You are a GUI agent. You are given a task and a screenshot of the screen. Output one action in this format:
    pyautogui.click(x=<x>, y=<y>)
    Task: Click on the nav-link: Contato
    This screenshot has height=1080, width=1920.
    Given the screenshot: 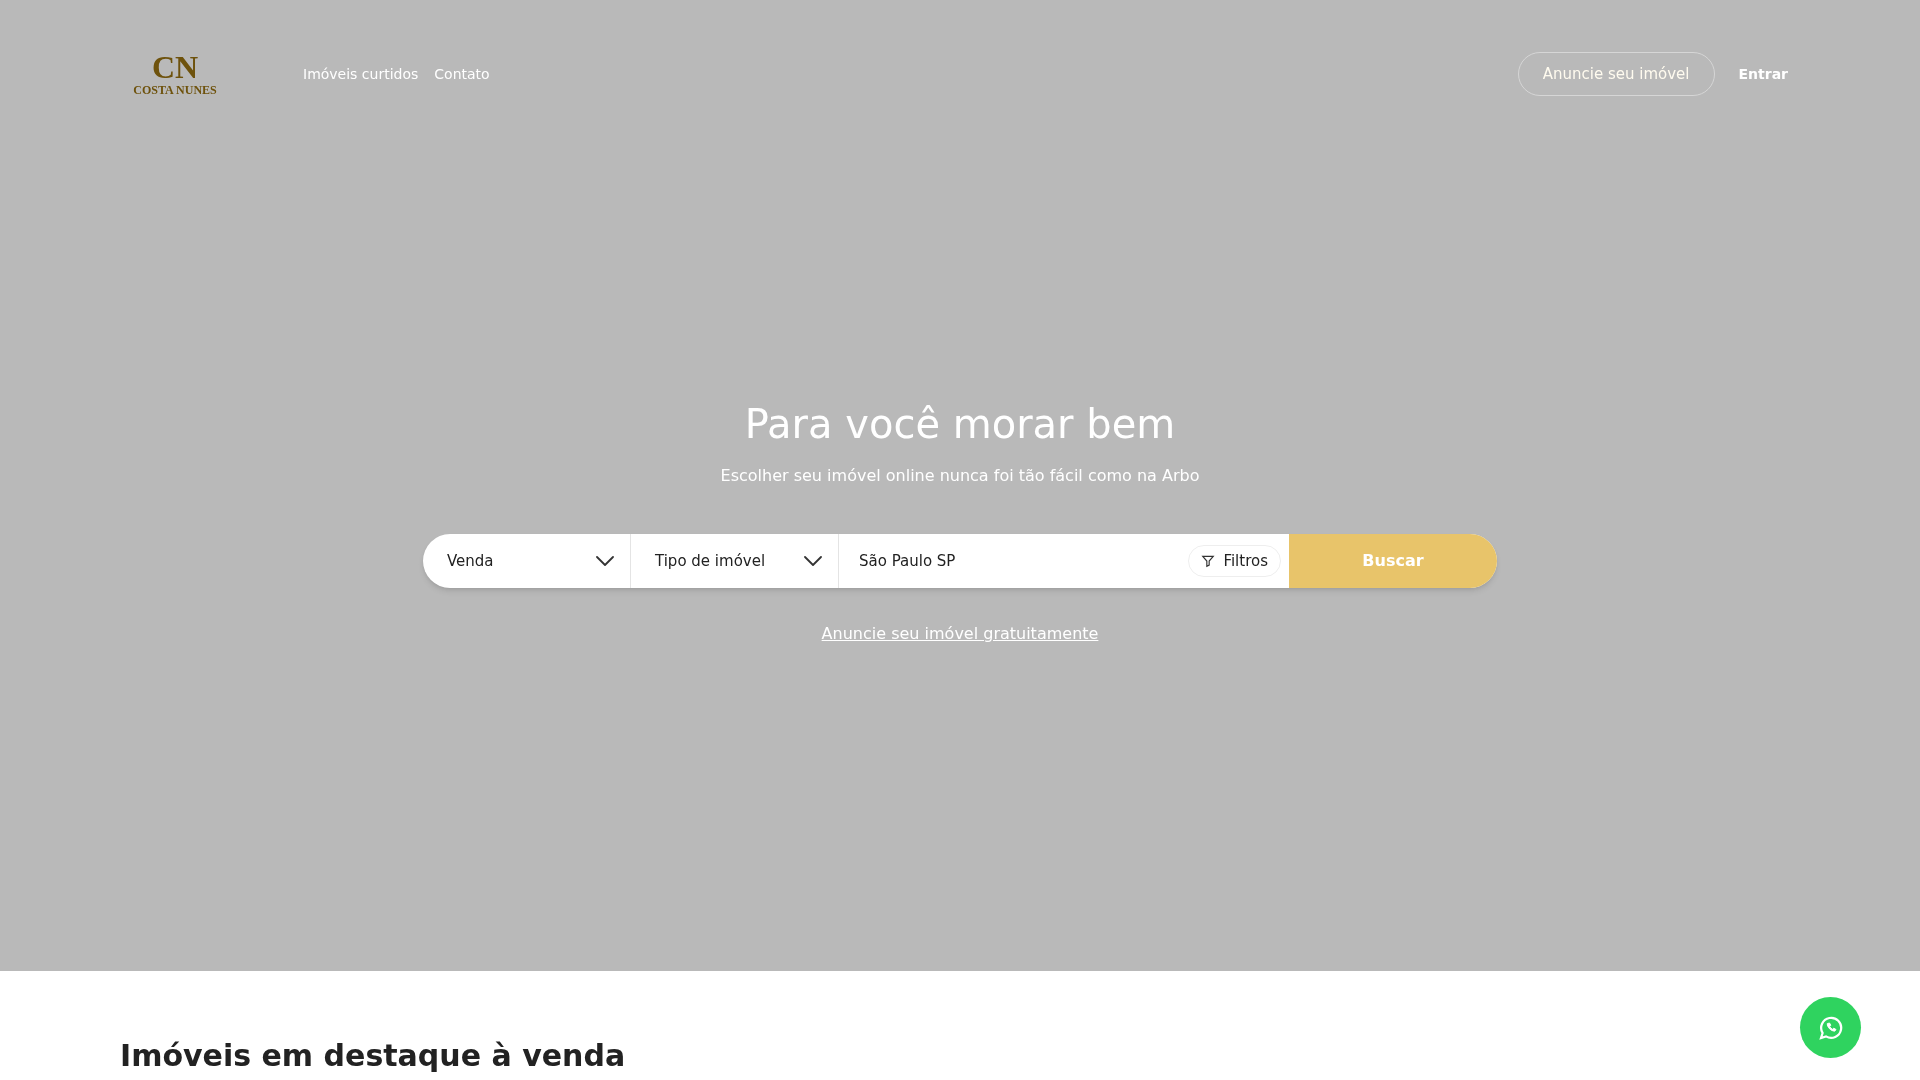 What is the action you would take?
    pyautogui.click(x=462, y=74)
    